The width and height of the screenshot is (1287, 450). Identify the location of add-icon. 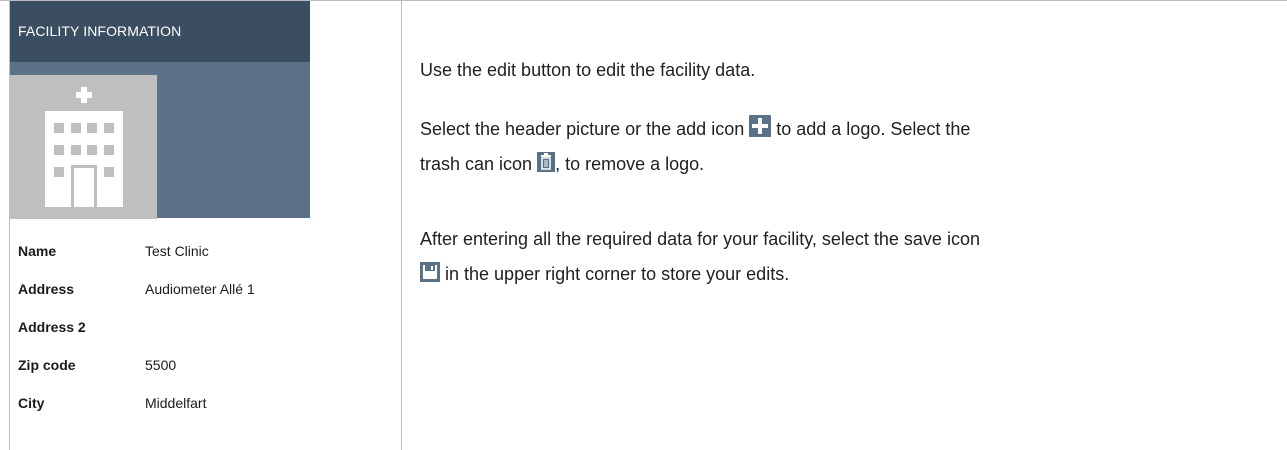
(760, 126).